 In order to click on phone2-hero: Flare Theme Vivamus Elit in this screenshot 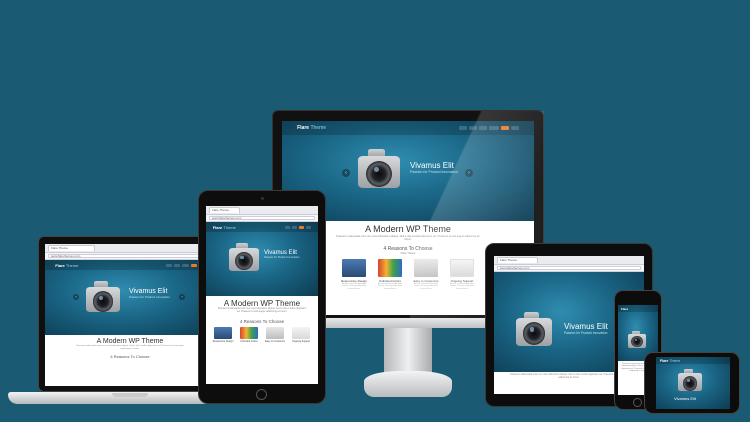, I will do `click(693, 383)`.